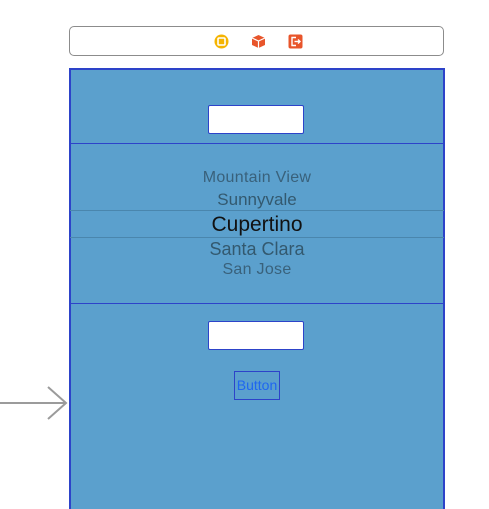 The image size is (489, 509). I want to click on entry-point-arrow-icon, so click(35, 403).